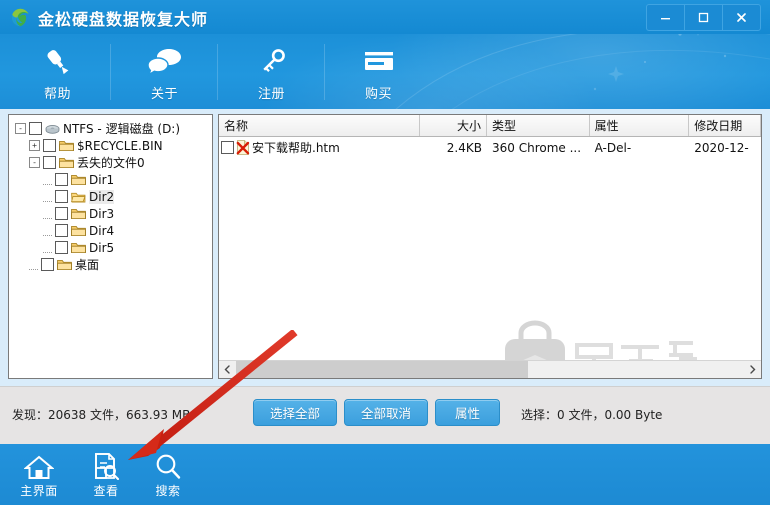  Describe the element at coordinates (106, 465) in the screenshot. I see `document-search-icon` at that location.